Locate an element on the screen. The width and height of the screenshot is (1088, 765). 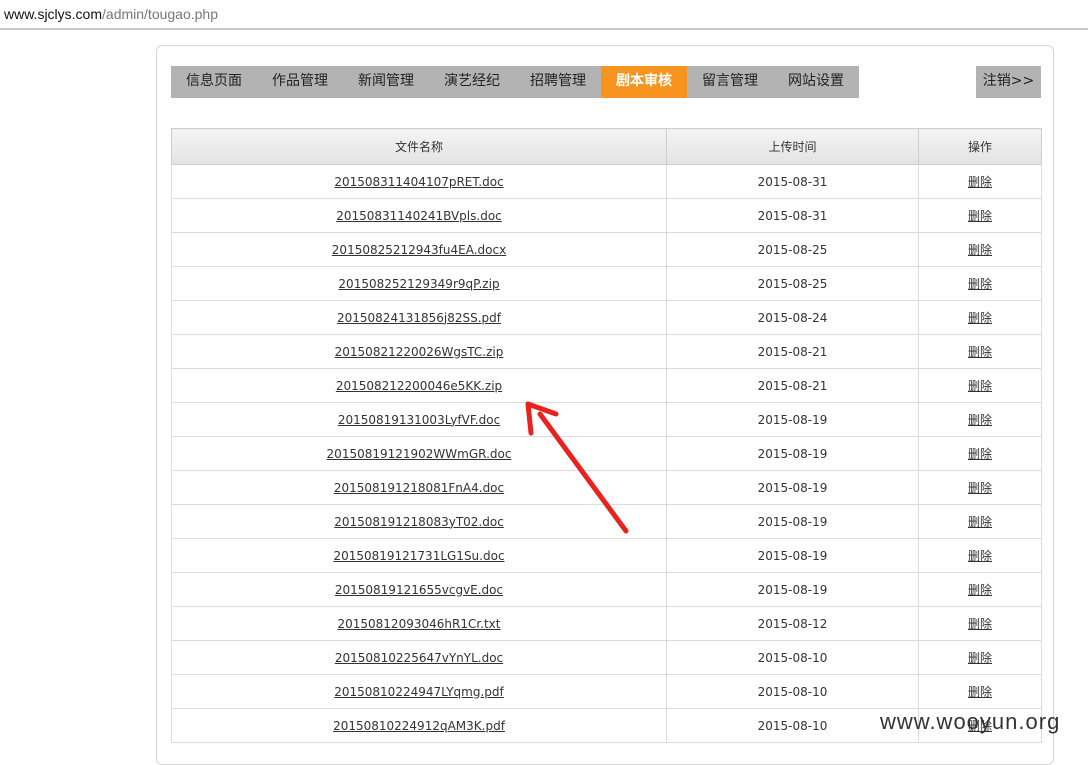
red-arrow-annotation is located at coordinates (577, 467).